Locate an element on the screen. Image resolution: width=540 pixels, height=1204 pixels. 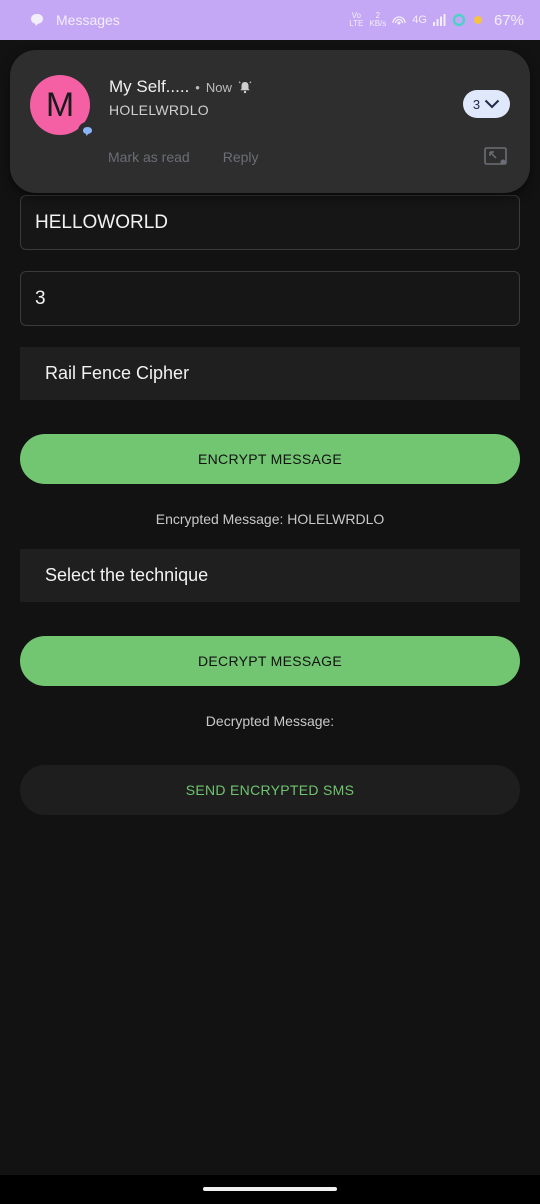
battery-level: 67% is located at coordinates (508, 20).